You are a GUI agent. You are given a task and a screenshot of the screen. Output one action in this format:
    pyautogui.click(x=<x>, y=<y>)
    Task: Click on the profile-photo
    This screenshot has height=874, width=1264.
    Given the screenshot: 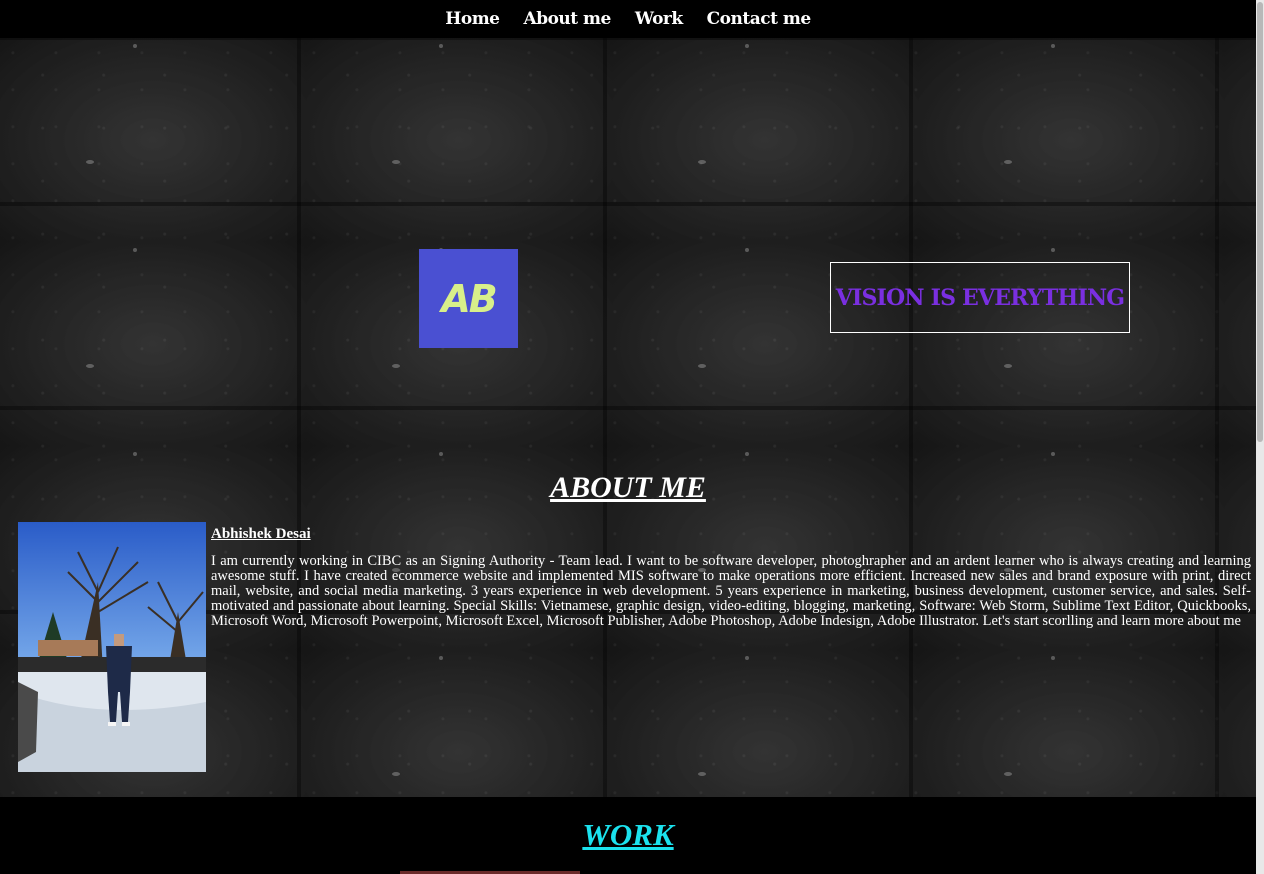 What is the action you would take?
    pyautogui.click(x=112, y=647)
    